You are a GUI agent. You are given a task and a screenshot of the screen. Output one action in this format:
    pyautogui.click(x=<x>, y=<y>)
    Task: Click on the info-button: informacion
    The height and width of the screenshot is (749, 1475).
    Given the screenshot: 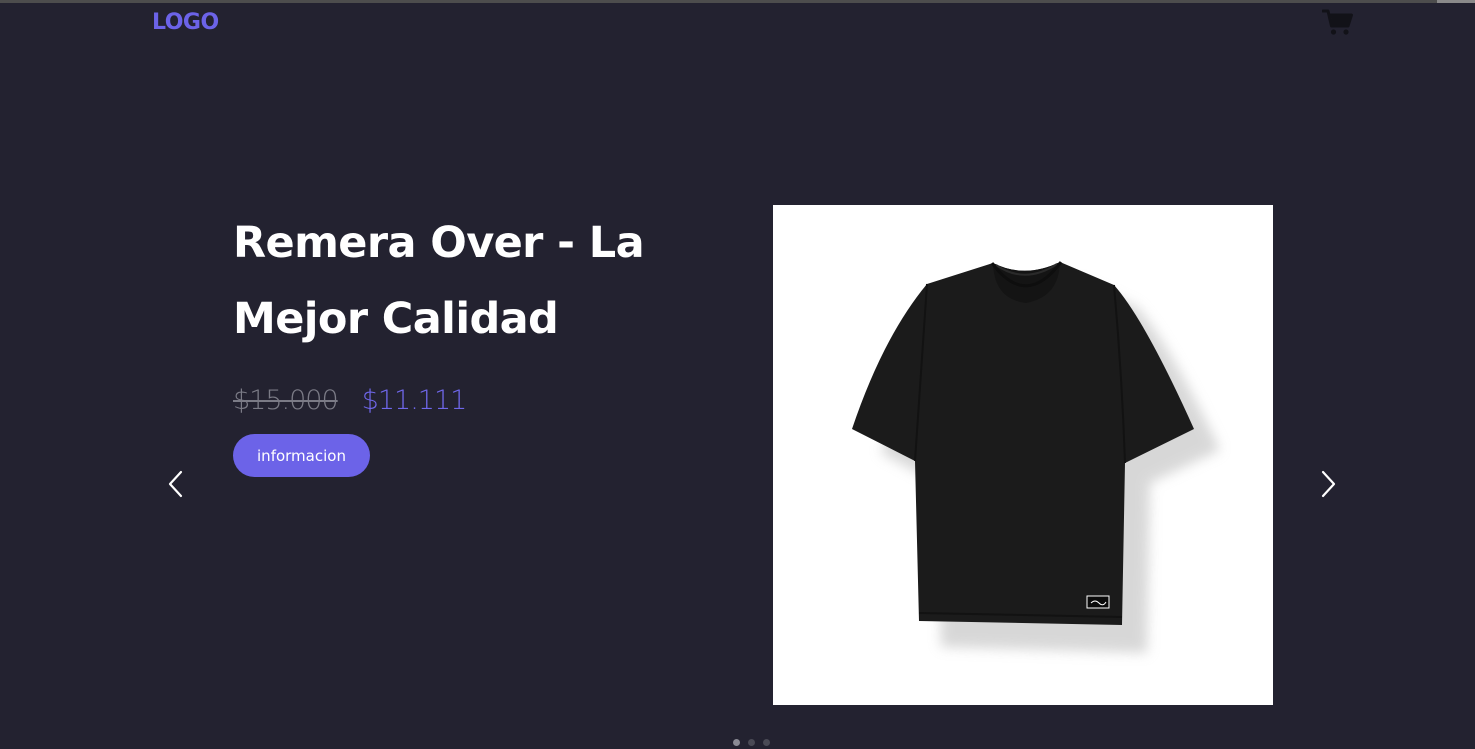 What is the action you would take?
    pyautogui.click(x=301, y=455)
    